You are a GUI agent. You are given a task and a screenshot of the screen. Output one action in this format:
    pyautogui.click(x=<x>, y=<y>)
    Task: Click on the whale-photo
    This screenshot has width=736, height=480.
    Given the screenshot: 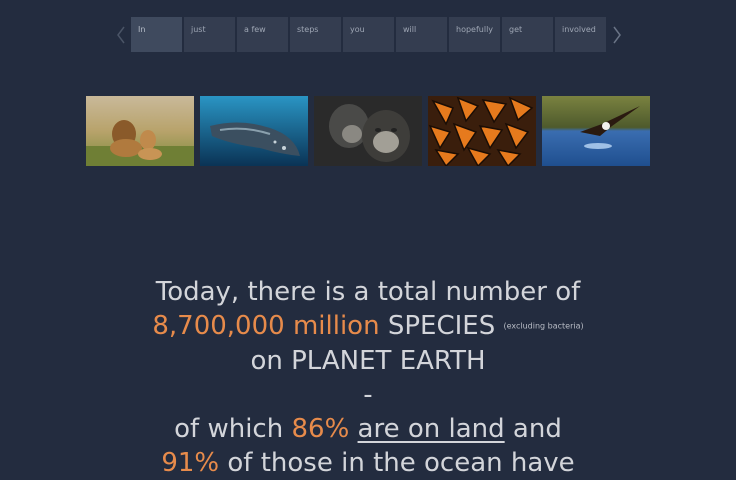 What is the action you would take?
    pyautogui.click(x=254, y=131)
    